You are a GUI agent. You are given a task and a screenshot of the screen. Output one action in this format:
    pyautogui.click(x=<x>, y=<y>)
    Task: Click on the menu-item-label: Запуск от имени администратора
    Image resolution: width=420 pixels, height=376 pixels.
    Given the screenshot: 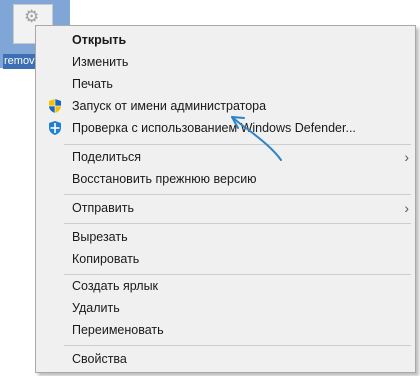 What is the action you would take?
    pyautogui.click(x=169, y=106)
    